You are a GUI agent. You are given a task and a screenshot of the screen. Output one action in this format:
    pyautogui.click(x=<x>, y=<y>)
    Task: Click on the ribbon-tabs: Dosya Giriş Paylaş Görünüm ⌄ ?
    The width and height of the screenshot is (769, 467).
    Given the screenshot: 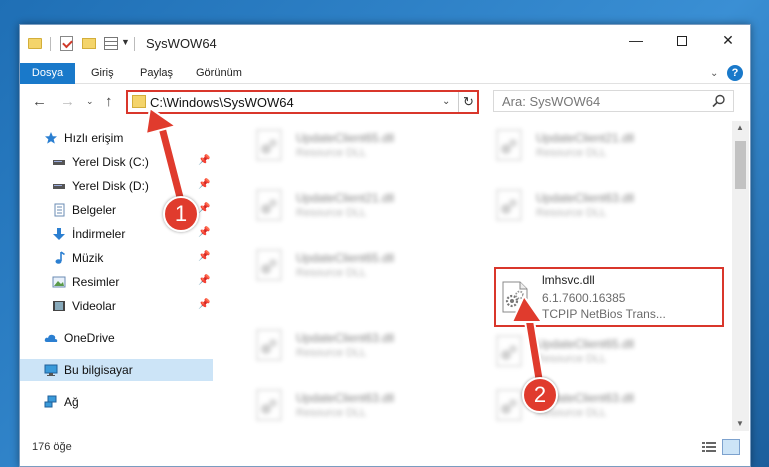 What is the action you would take?
    pyautogui.click(x=385, y=73)
    